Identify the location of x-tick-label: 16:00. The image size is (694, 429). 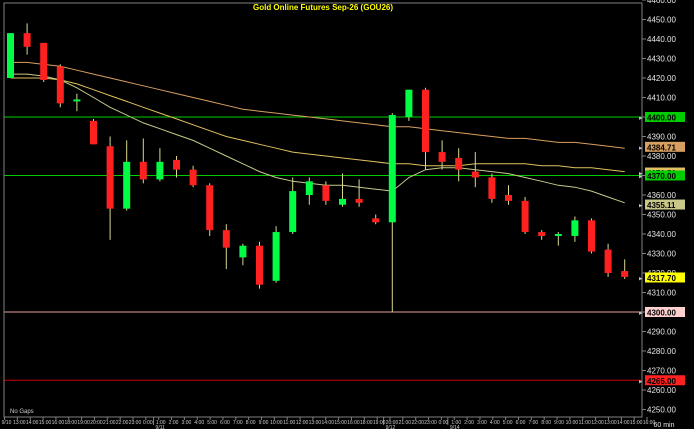
(353, 423).